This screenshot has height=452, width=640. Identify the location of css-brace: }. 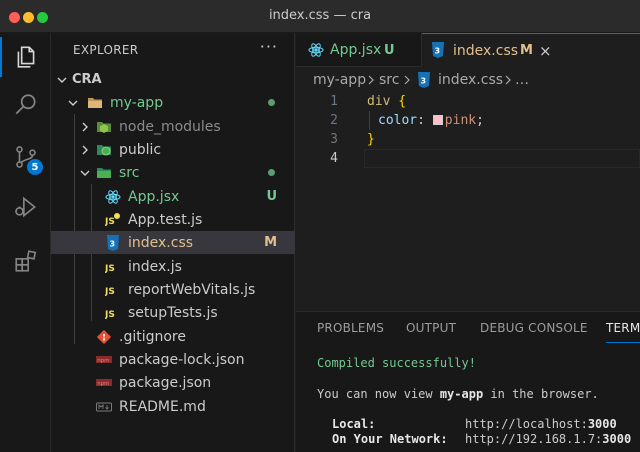
(371, 139).